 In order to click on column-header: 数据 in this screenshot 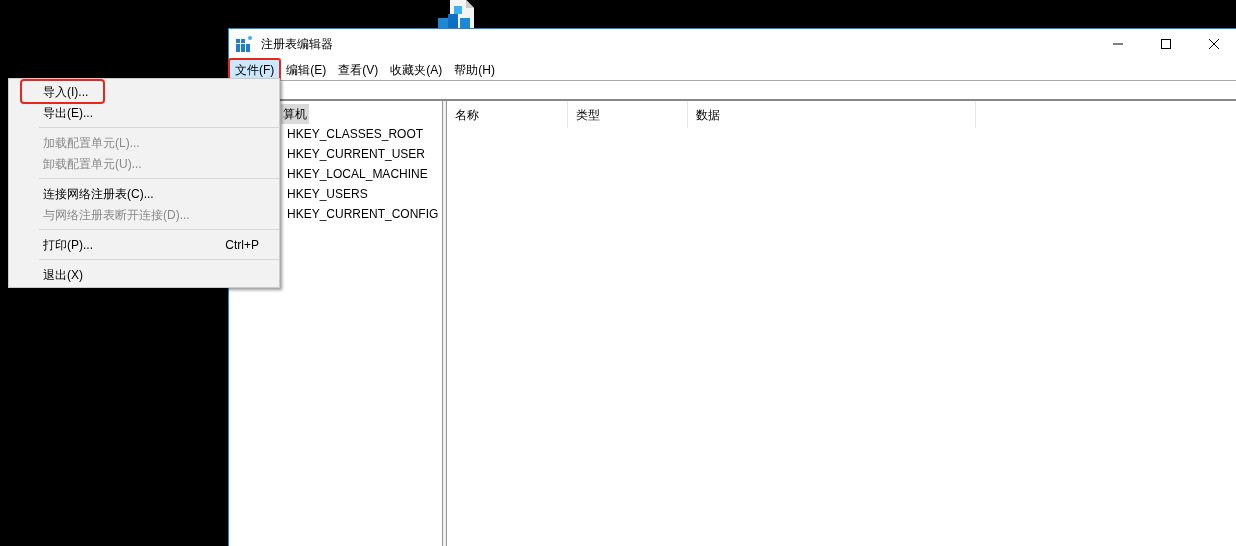, I will do `click(832, 114)`.